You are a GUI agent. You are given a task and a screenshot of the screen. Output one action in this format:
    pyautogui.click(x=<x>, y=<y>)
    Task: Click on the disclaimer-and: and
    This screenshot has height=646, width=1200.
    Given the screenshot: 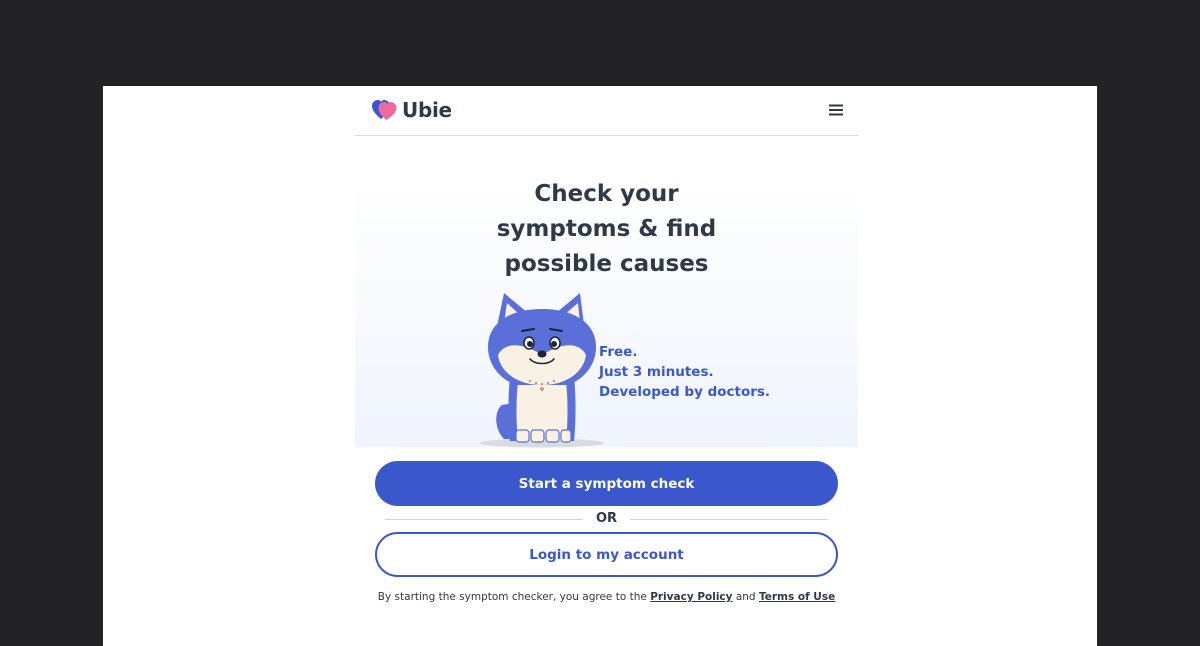 What is the action you would take?
    pyautogui.click(x=745, y=597)
    